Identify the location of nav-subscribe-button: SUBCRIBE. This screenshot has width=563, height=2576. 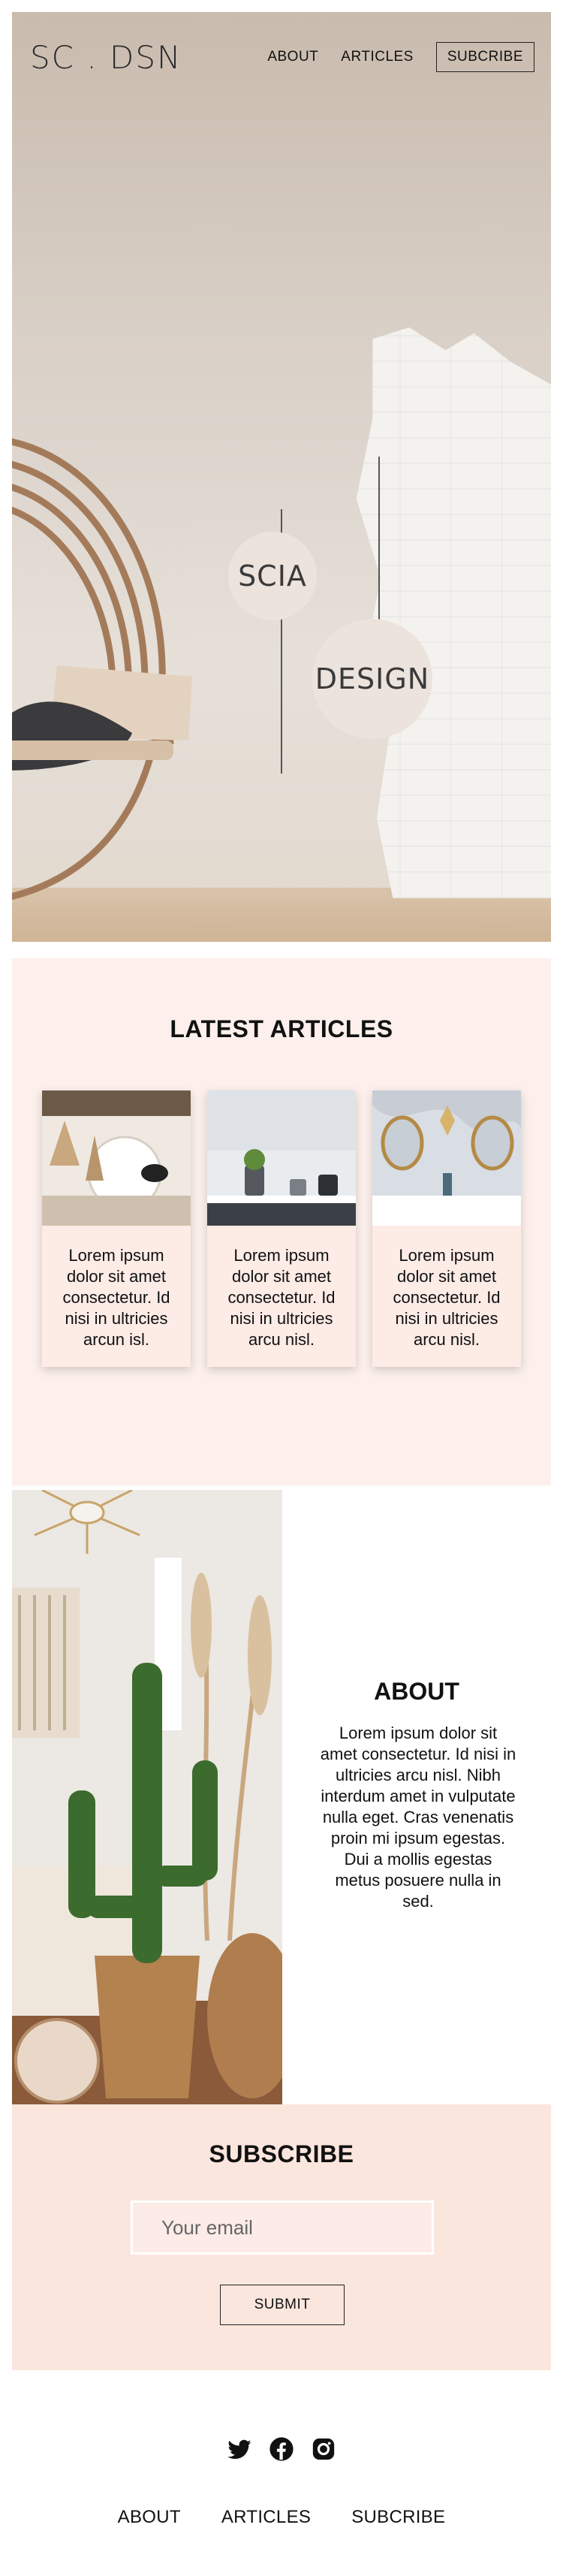
(484, 57).